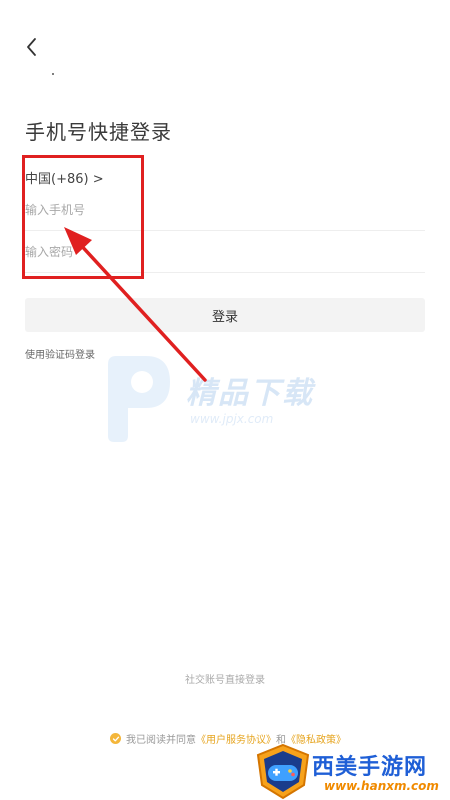  I want to click on back-button, so click(32, 47).